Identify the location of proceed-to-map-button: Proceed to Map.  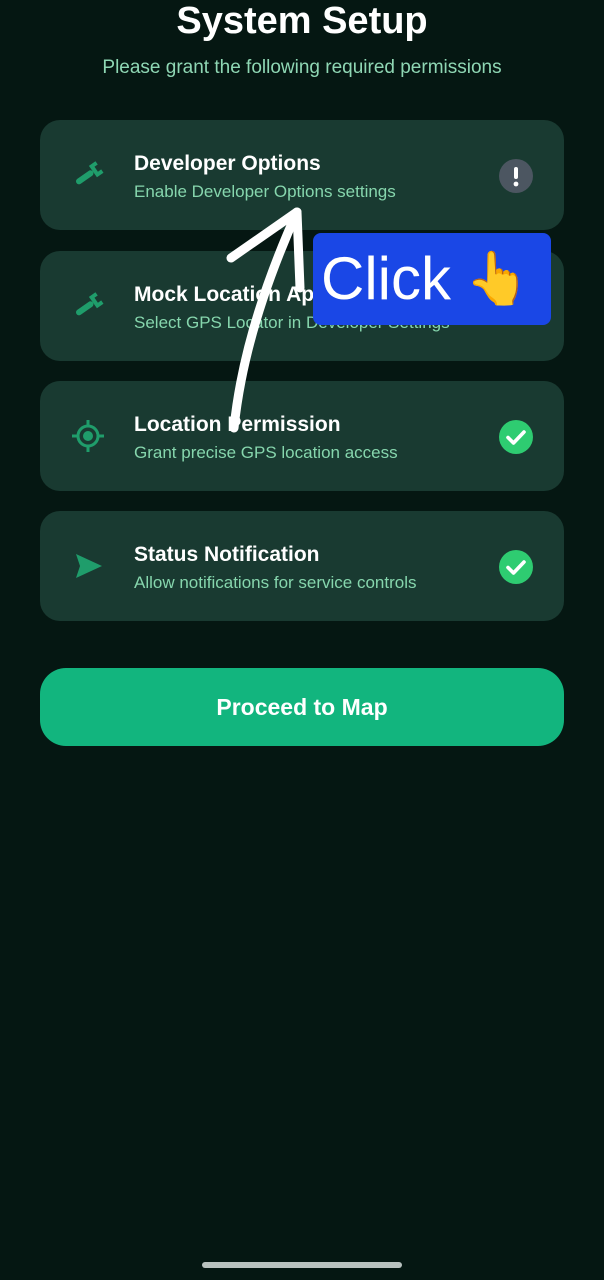
(302, 707).